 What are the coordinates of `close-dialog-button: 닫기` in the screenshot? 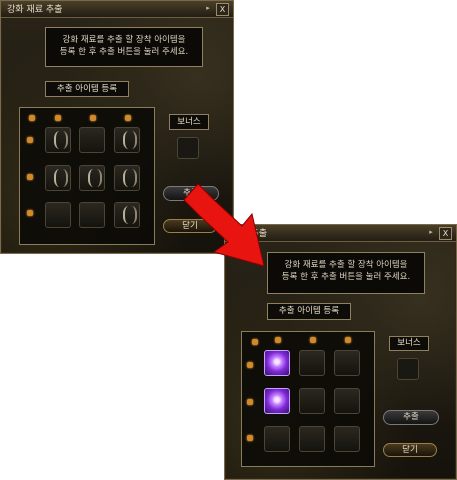 It's located at (410, 450).